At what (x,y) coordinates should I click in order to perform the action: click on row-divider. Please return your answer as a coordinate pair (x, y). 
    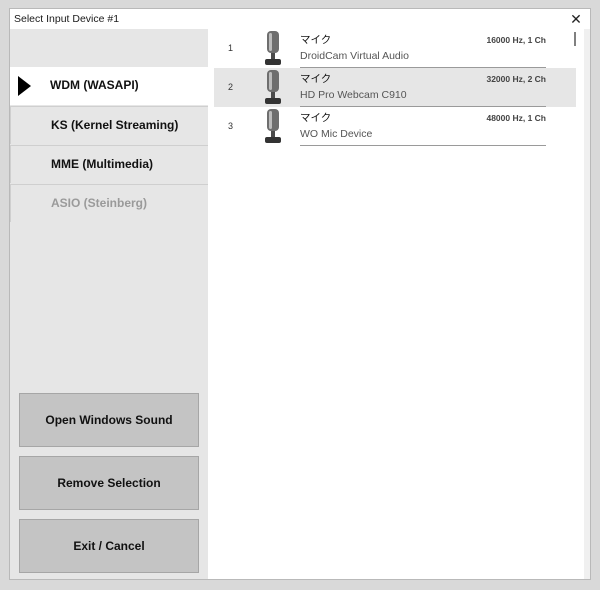
    Looking at the image, I should click on (423, 145).